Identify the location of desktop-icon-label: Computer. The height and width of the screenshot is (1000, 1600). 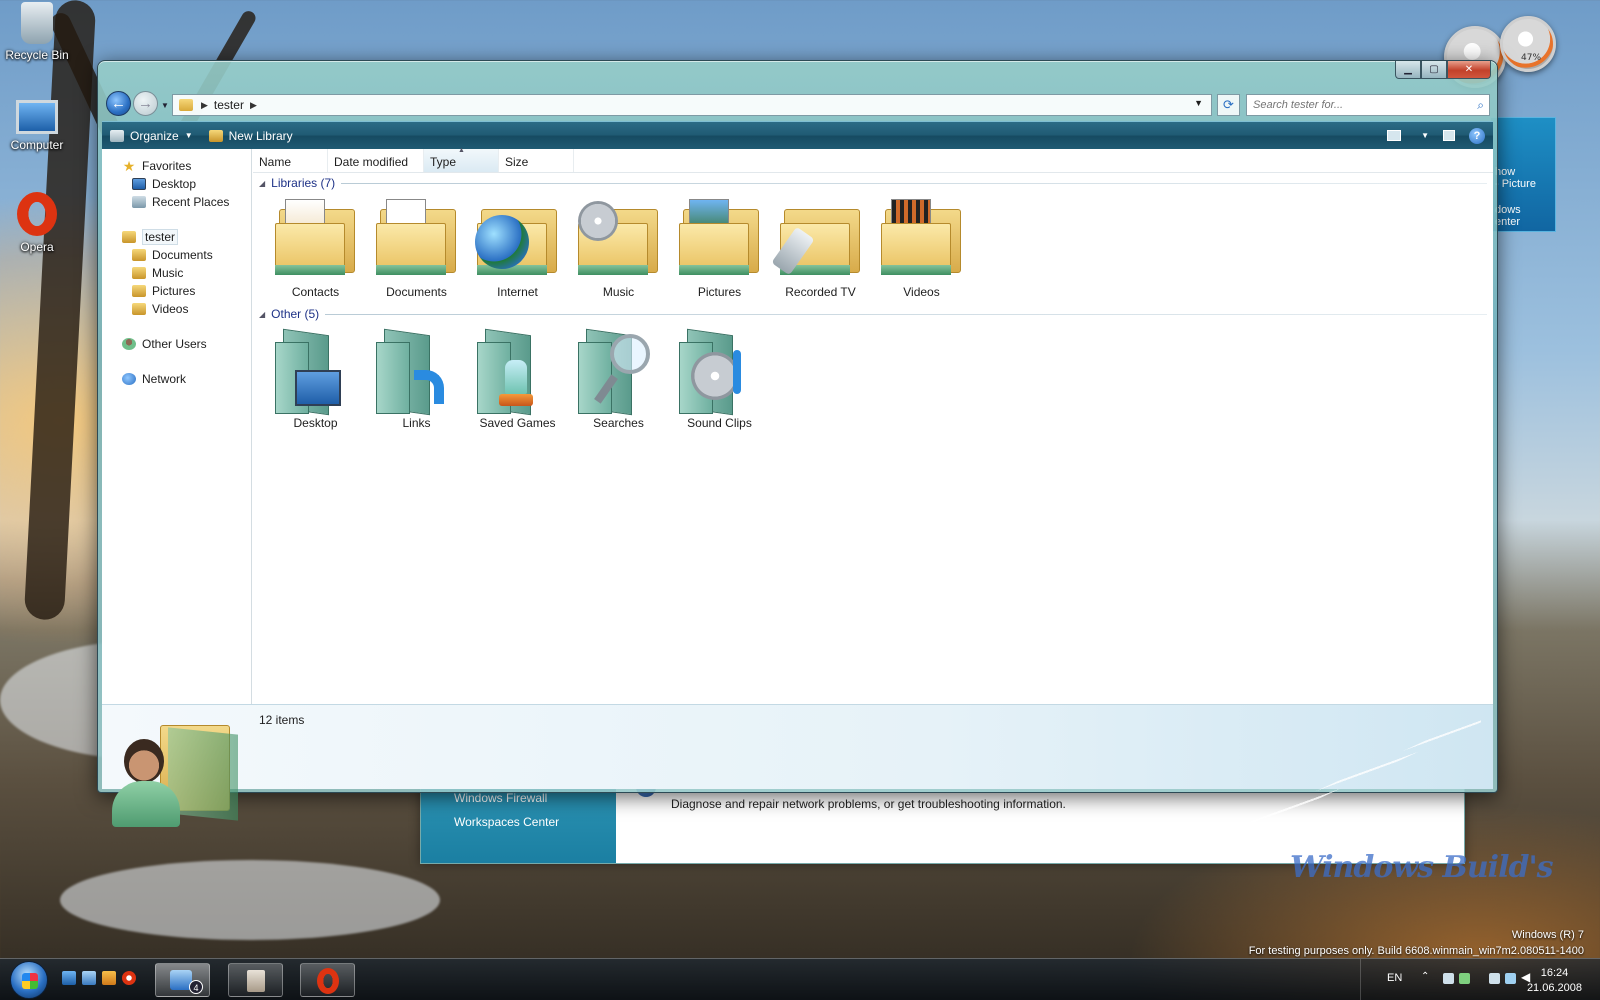
(37, 145).